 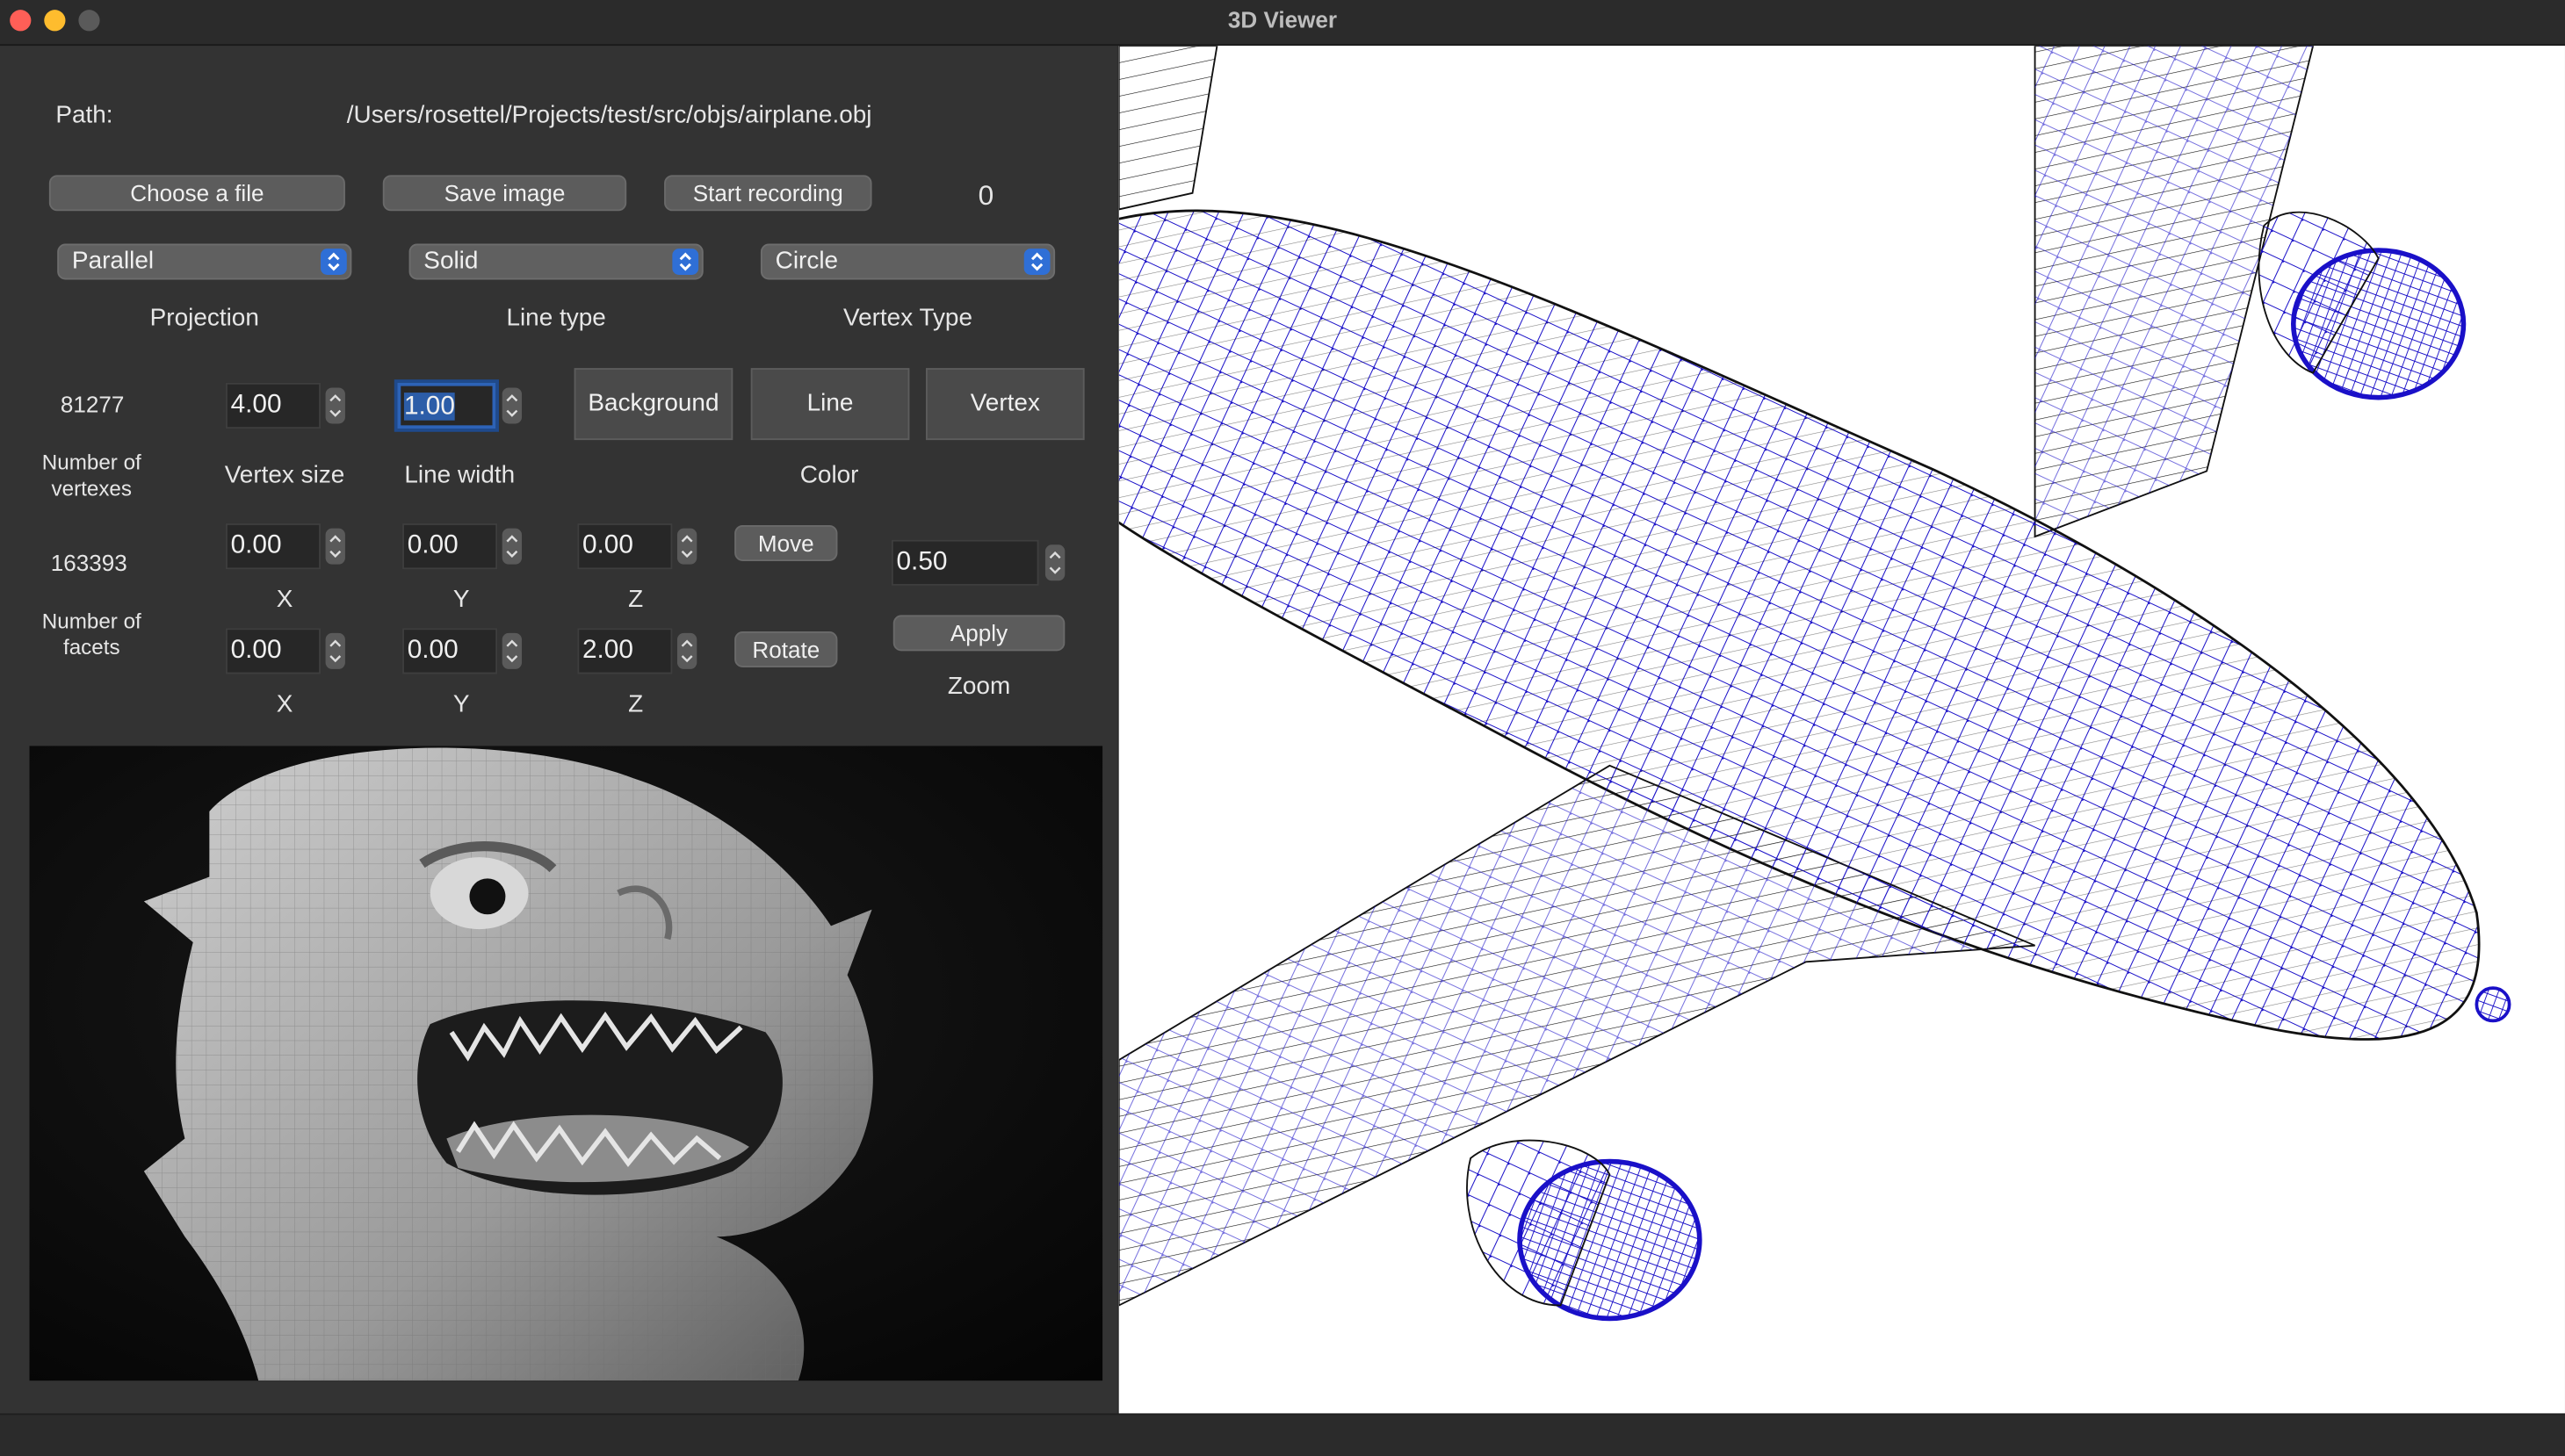 What do you see at coordinates (196, 193) in the screenshot?
I see `choose-file-button: Choose a file` at bounding box center [196, 193].